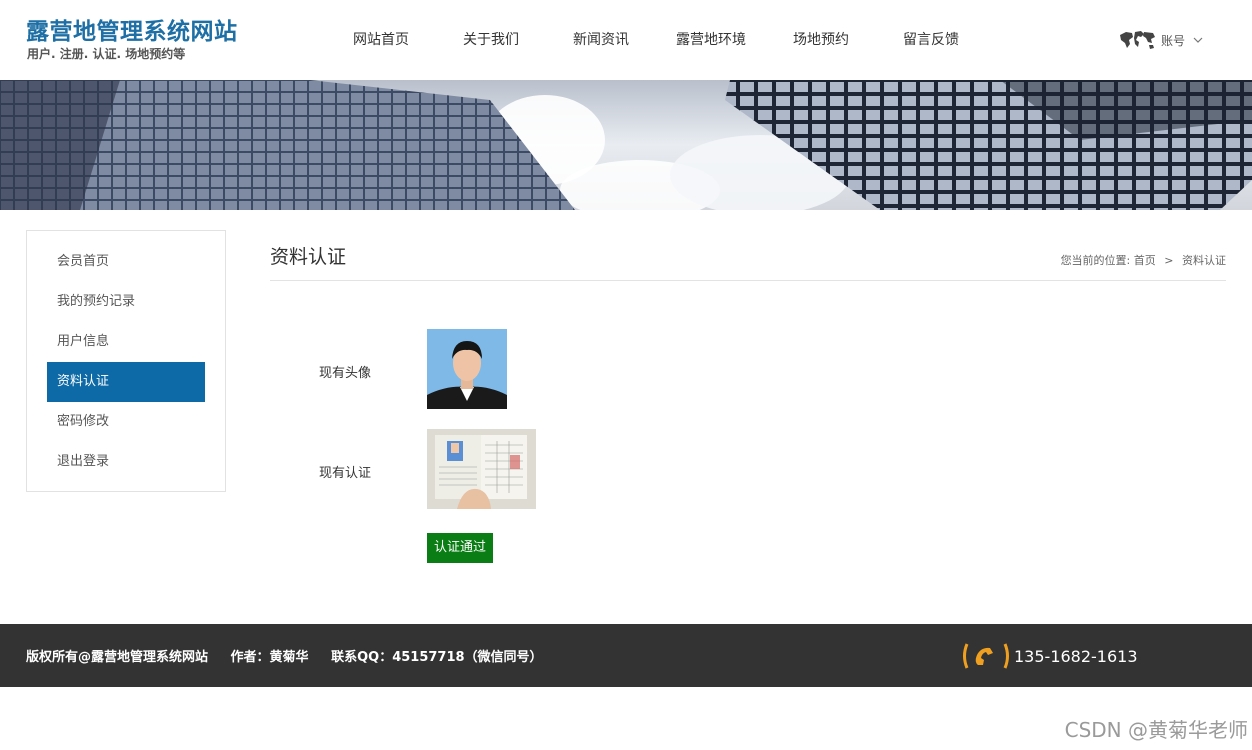 This screenshot has height=750, width=1252. I want to click on sidebar-item-my-bookings: 我的预约记录, so click(126, 302).